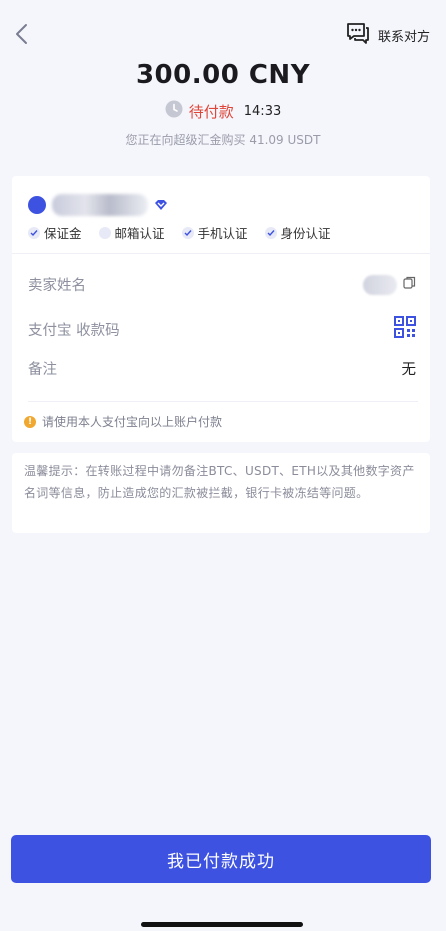 The image size is (446, 931). What do you see at coordinates (63, 233) in the screenshot?
I see `badge-label: 保证金` at bounding box center [63, 233].